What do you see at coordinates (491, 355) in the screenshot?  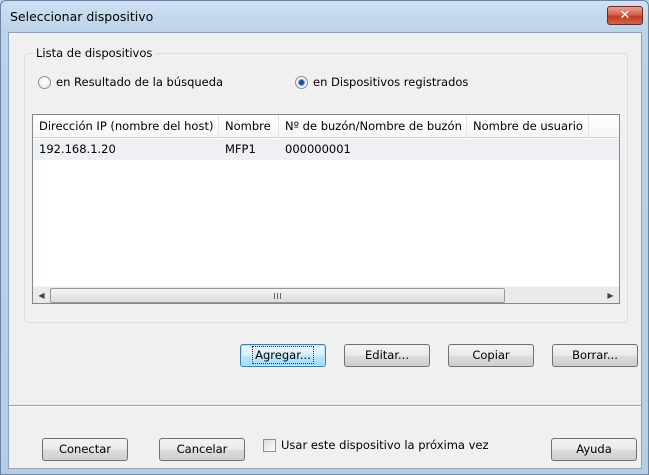 I see `copy-button: Copiar` at bounding box center [491, 355].